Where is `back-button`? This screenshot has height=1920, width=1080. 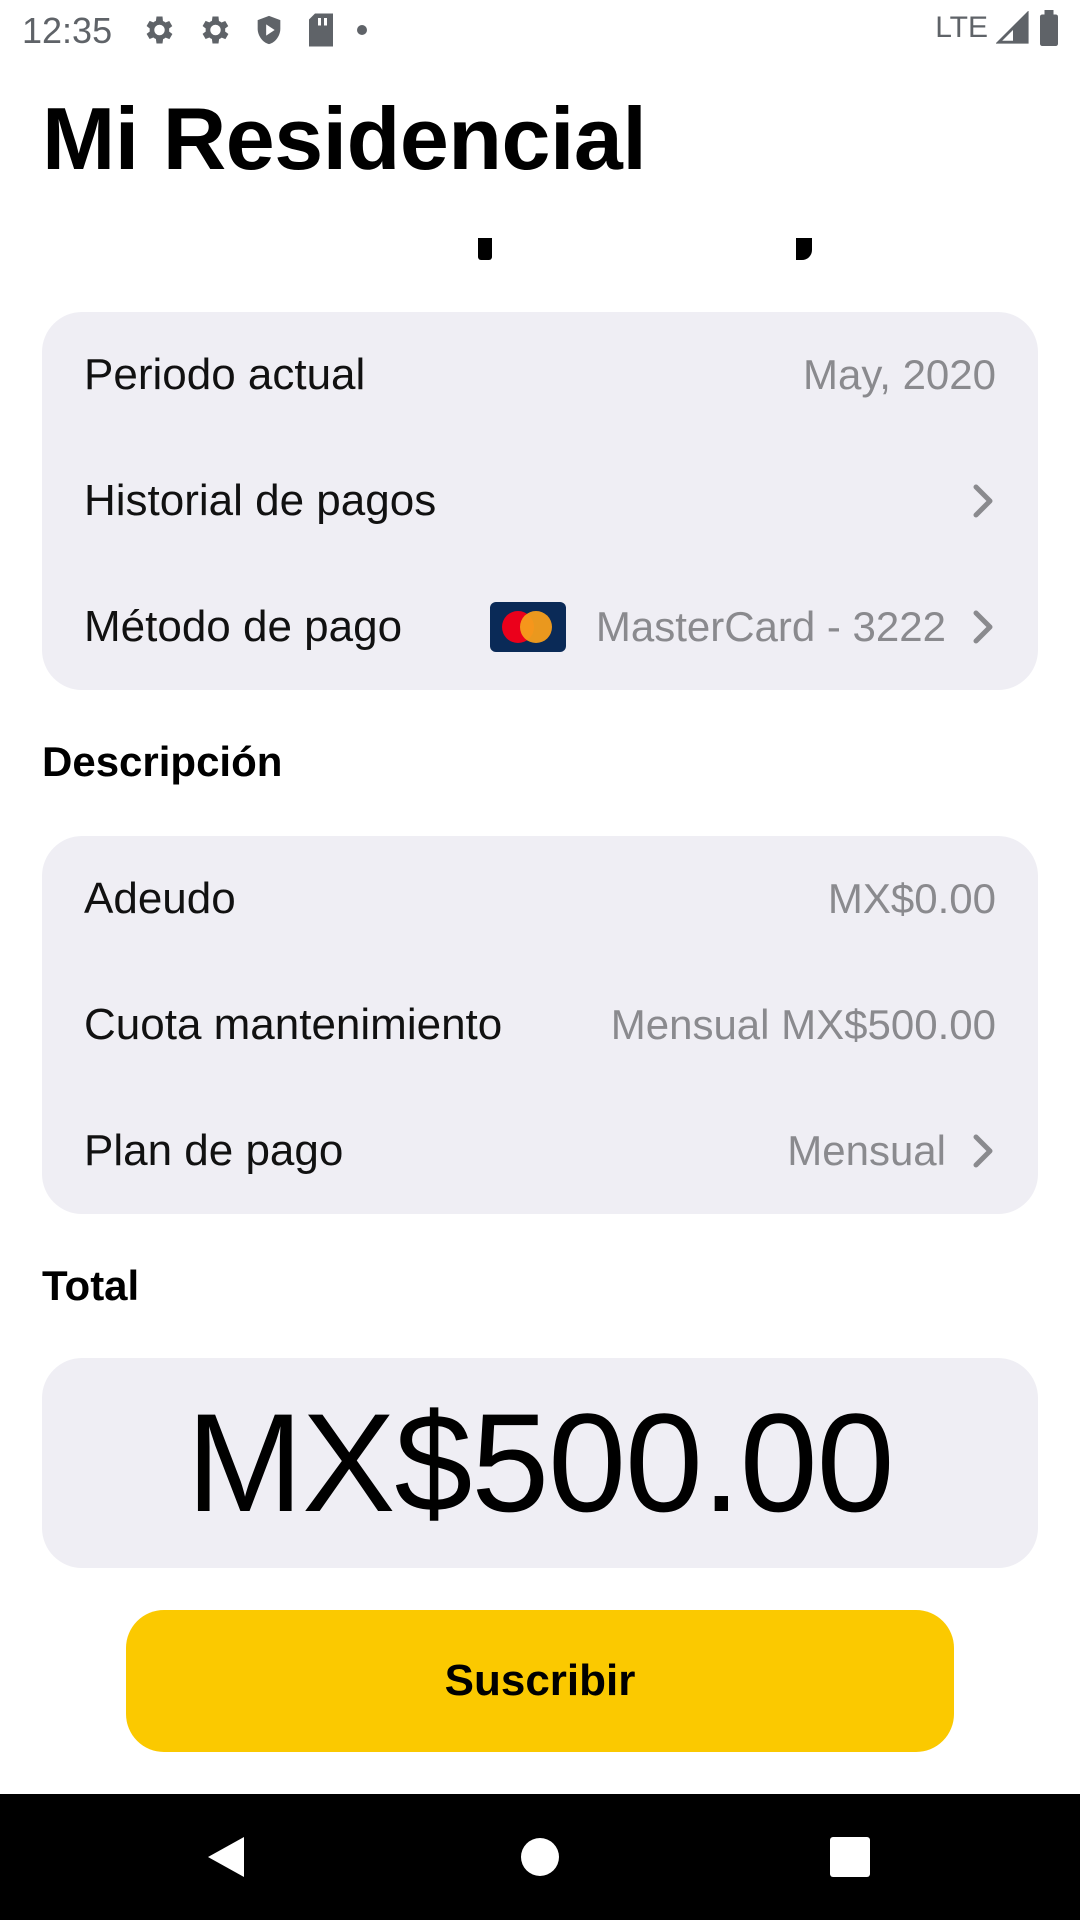 back-button is located at coordinates (226, 1857).